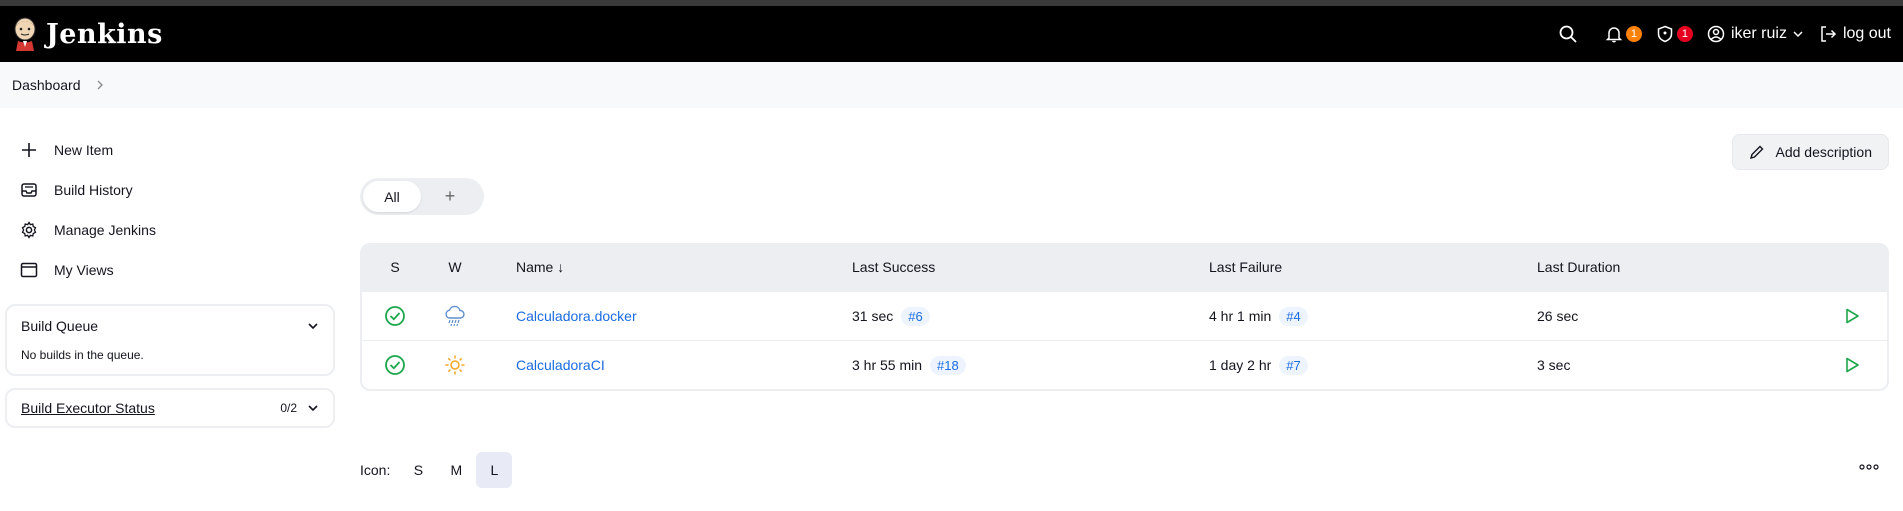 This screenshot has width=1903, height=511. I want to click on user-icon, so click(1716, 34).